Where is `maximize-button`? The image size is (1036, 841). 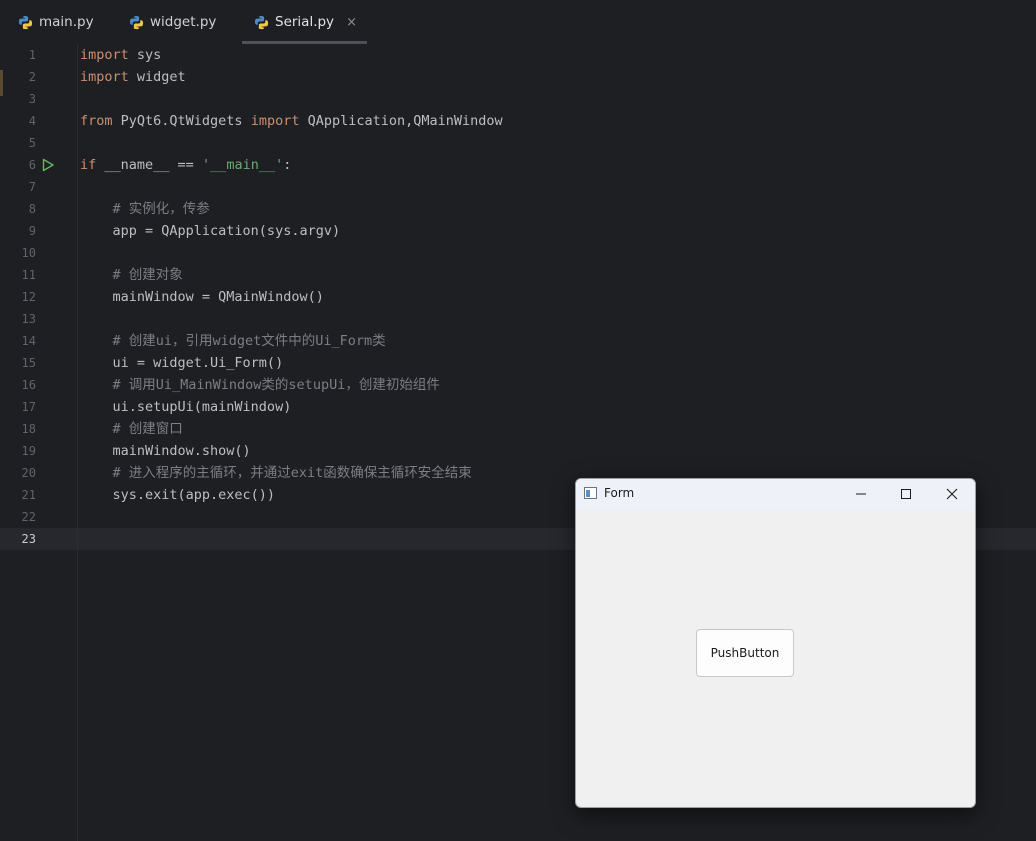
maximize-button is located at coordinates (906, 494).